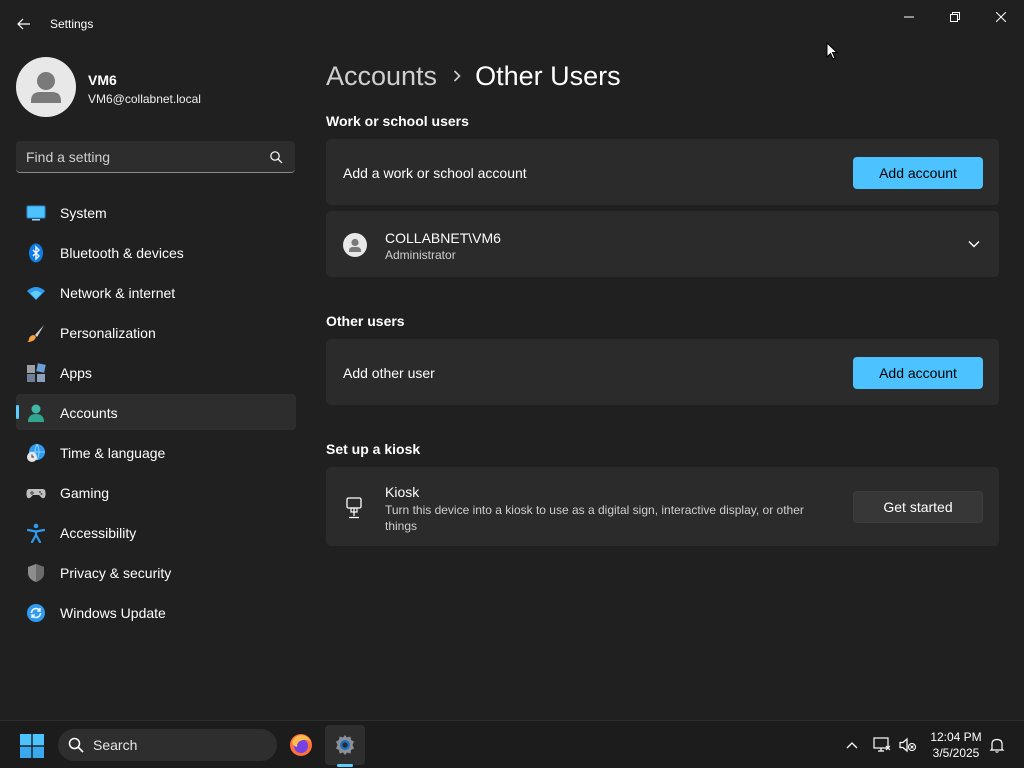  What do you see at coordinates (116, 573) in the screenshot?
I see `sidebar-item-label: Privacy & security` at bounding box center [116, 573].